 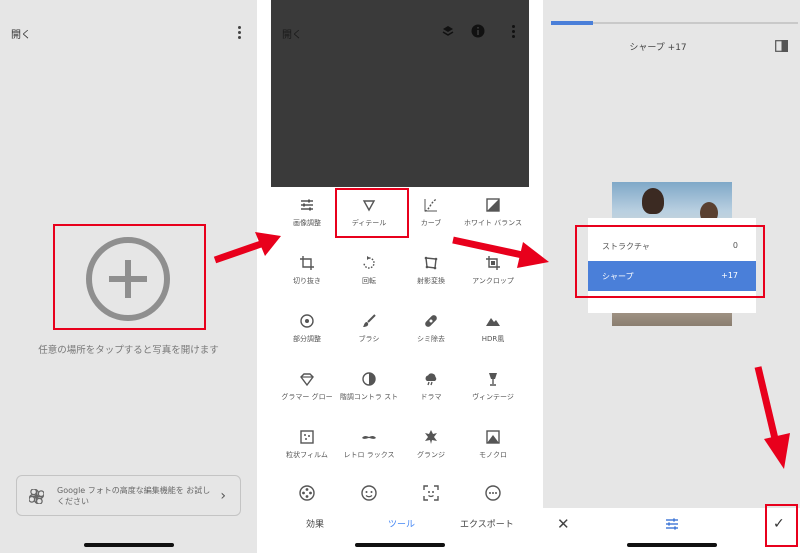 I want to click on tool-label: 粒状フィルム, so click(x=307, y=455).